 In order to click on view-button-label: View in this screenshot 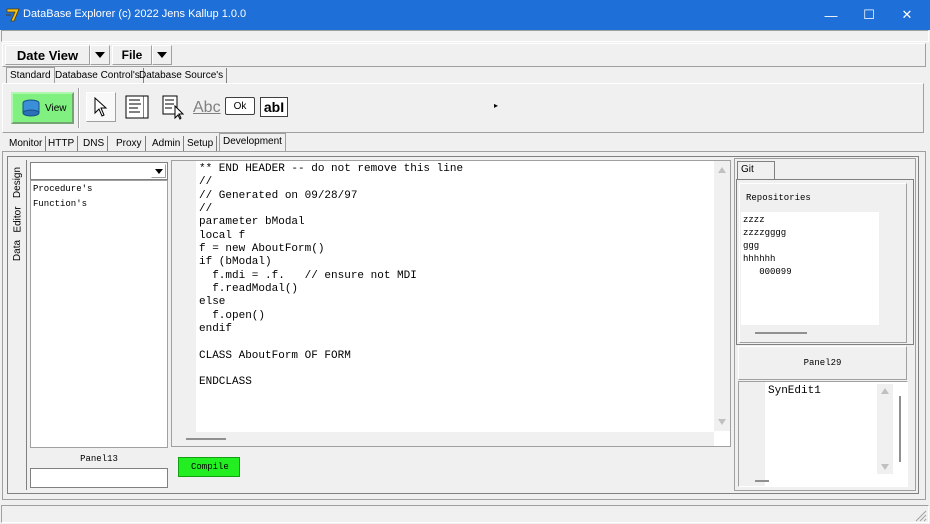, I will do `click(56, 108)`.